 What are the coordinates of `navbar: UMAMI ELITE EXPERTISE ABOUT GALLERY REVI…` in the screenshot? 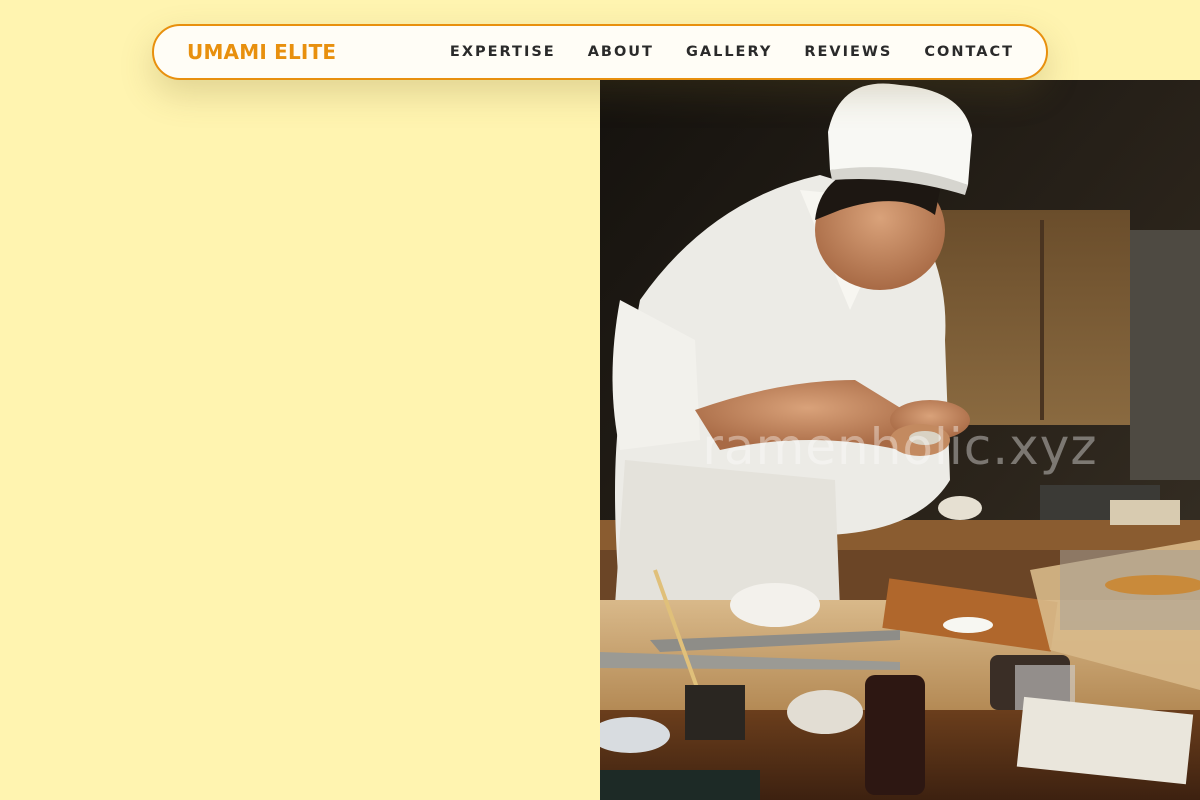 It's located at (600, 52).